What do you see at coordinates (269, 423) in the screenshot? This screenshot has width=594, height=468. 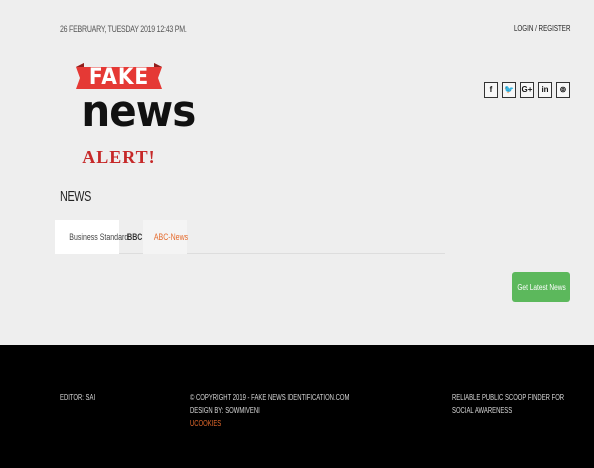 I see `footer-brand-link: UCOOKIES` at bounding box center [269, 423].